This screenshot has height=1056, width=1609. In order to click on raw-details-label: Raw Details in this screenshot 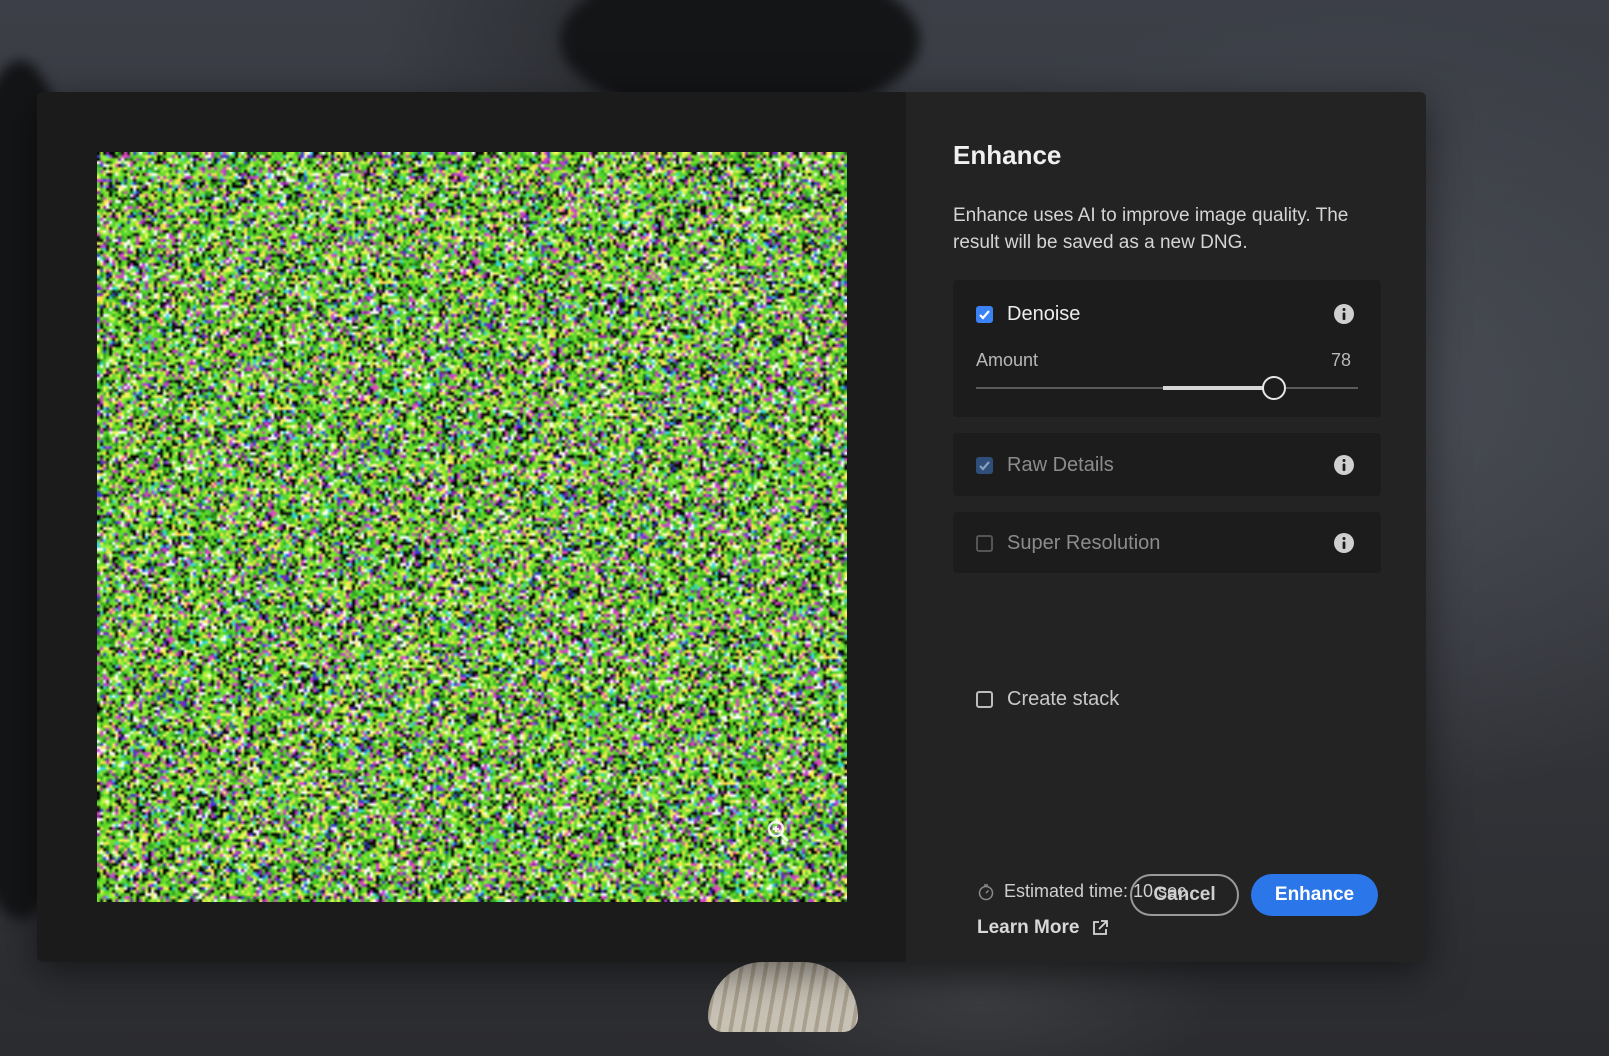, I will do `click(1060, 464)`.